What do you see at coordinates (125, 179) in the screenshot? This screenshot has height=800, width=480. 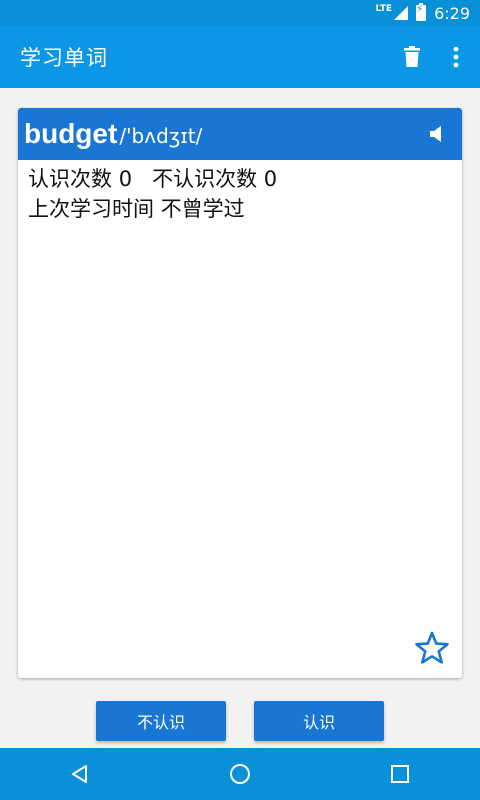 I see `known-count-value: 0` at bounding box center [125, 179].